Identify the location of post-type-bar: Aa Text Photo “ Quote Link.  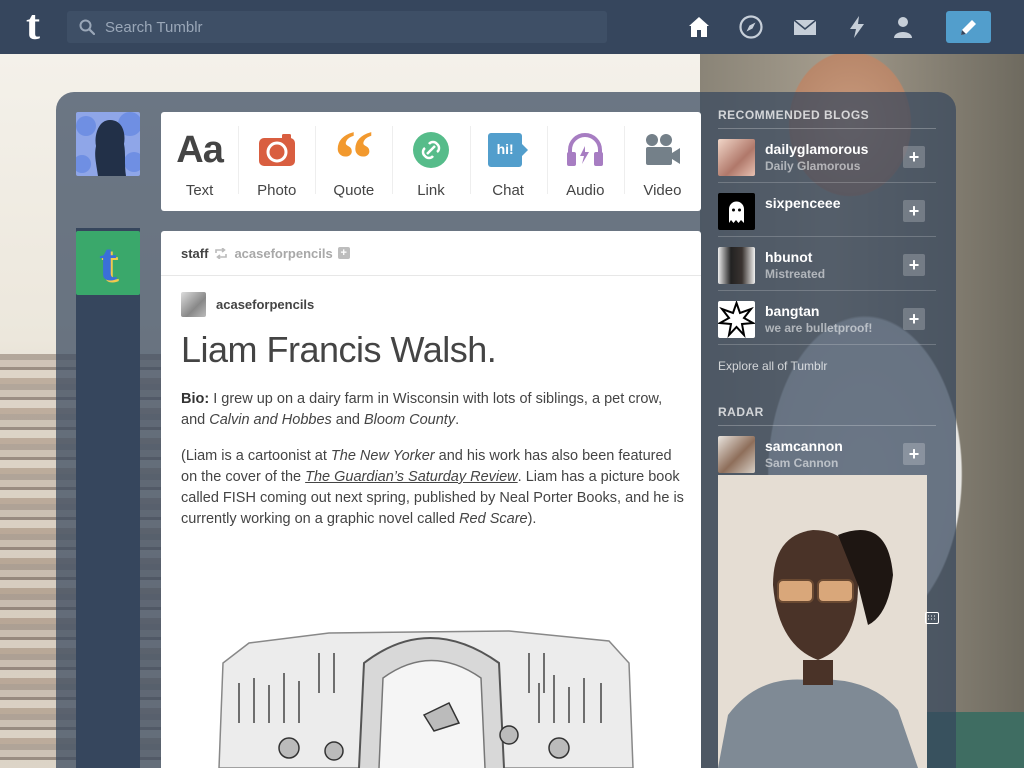
(431, 161).